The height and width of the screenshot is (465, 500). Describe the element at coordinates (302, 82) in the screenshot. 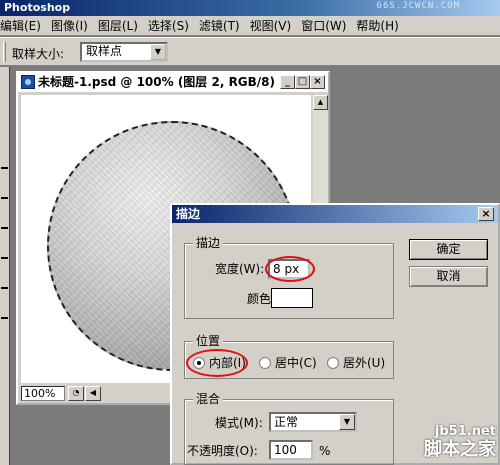

I see `maximize-button: □` at that location.